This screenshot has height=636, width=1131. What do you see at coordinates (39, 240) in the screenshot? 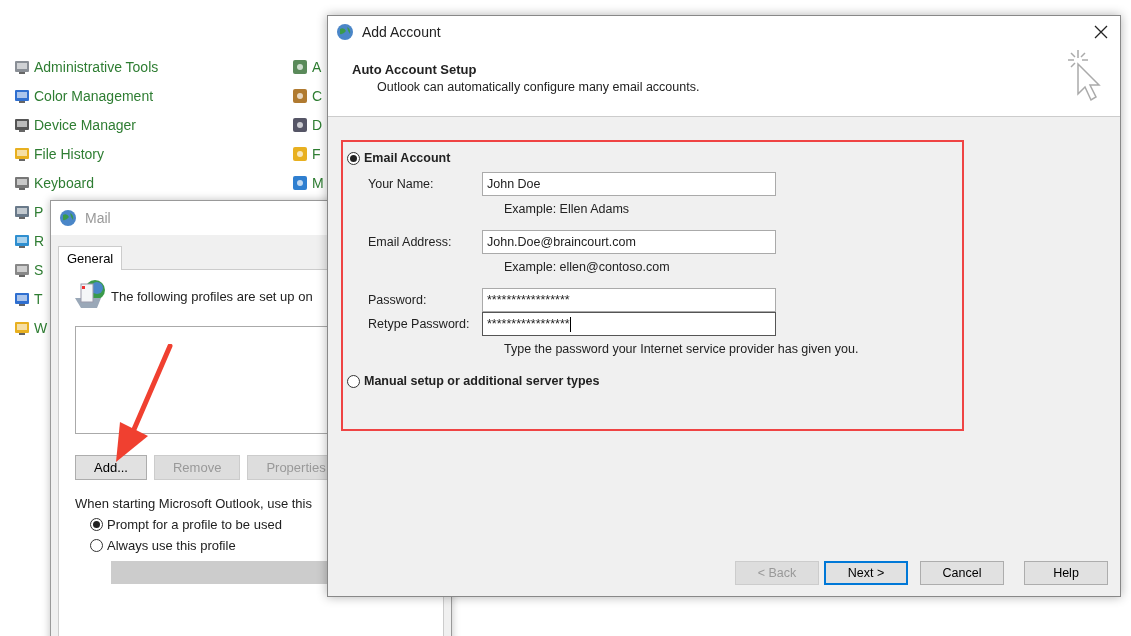
I see `control-panel-link: R` at bounding box center [39, 240].